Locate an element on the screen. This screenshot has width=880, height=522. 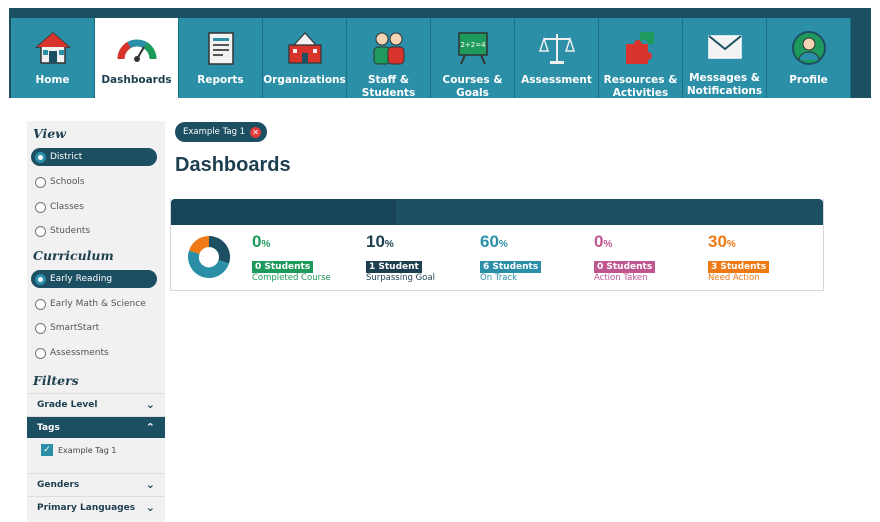
nav-label: Resources & Activities is located at coordinates (640, 86).